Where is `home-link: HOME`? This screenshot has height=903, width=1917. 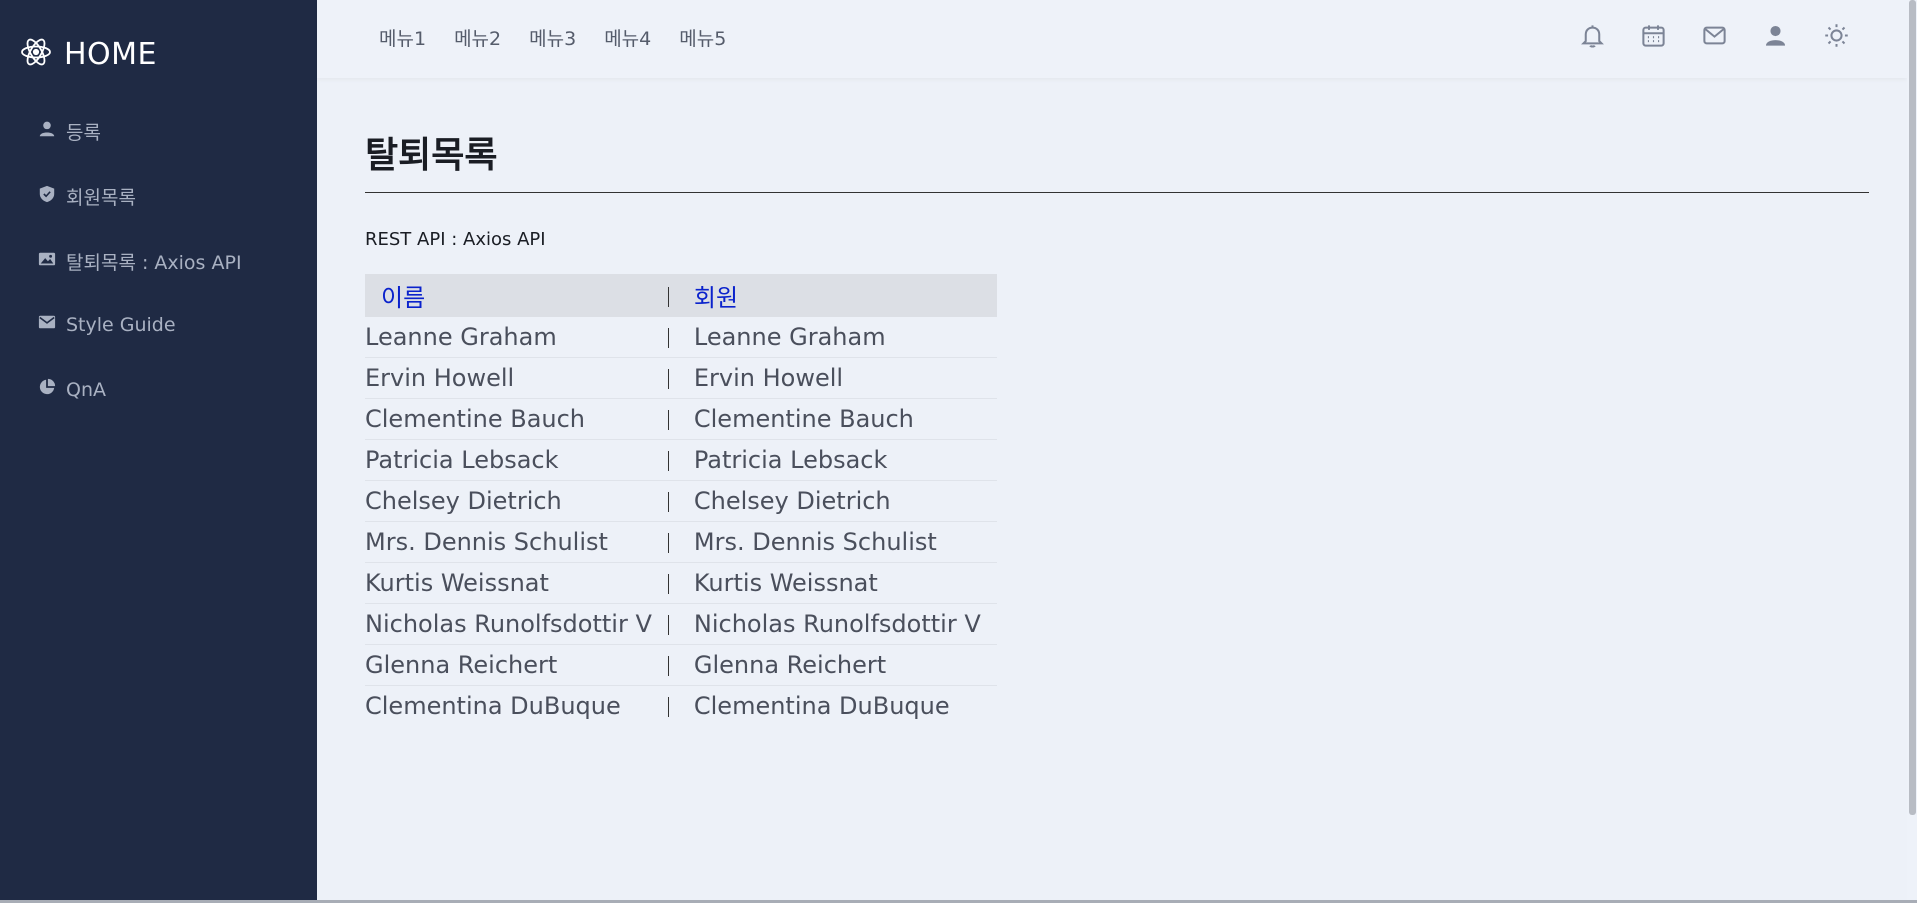
home-link: HOME is located at coordinates (88, 54).